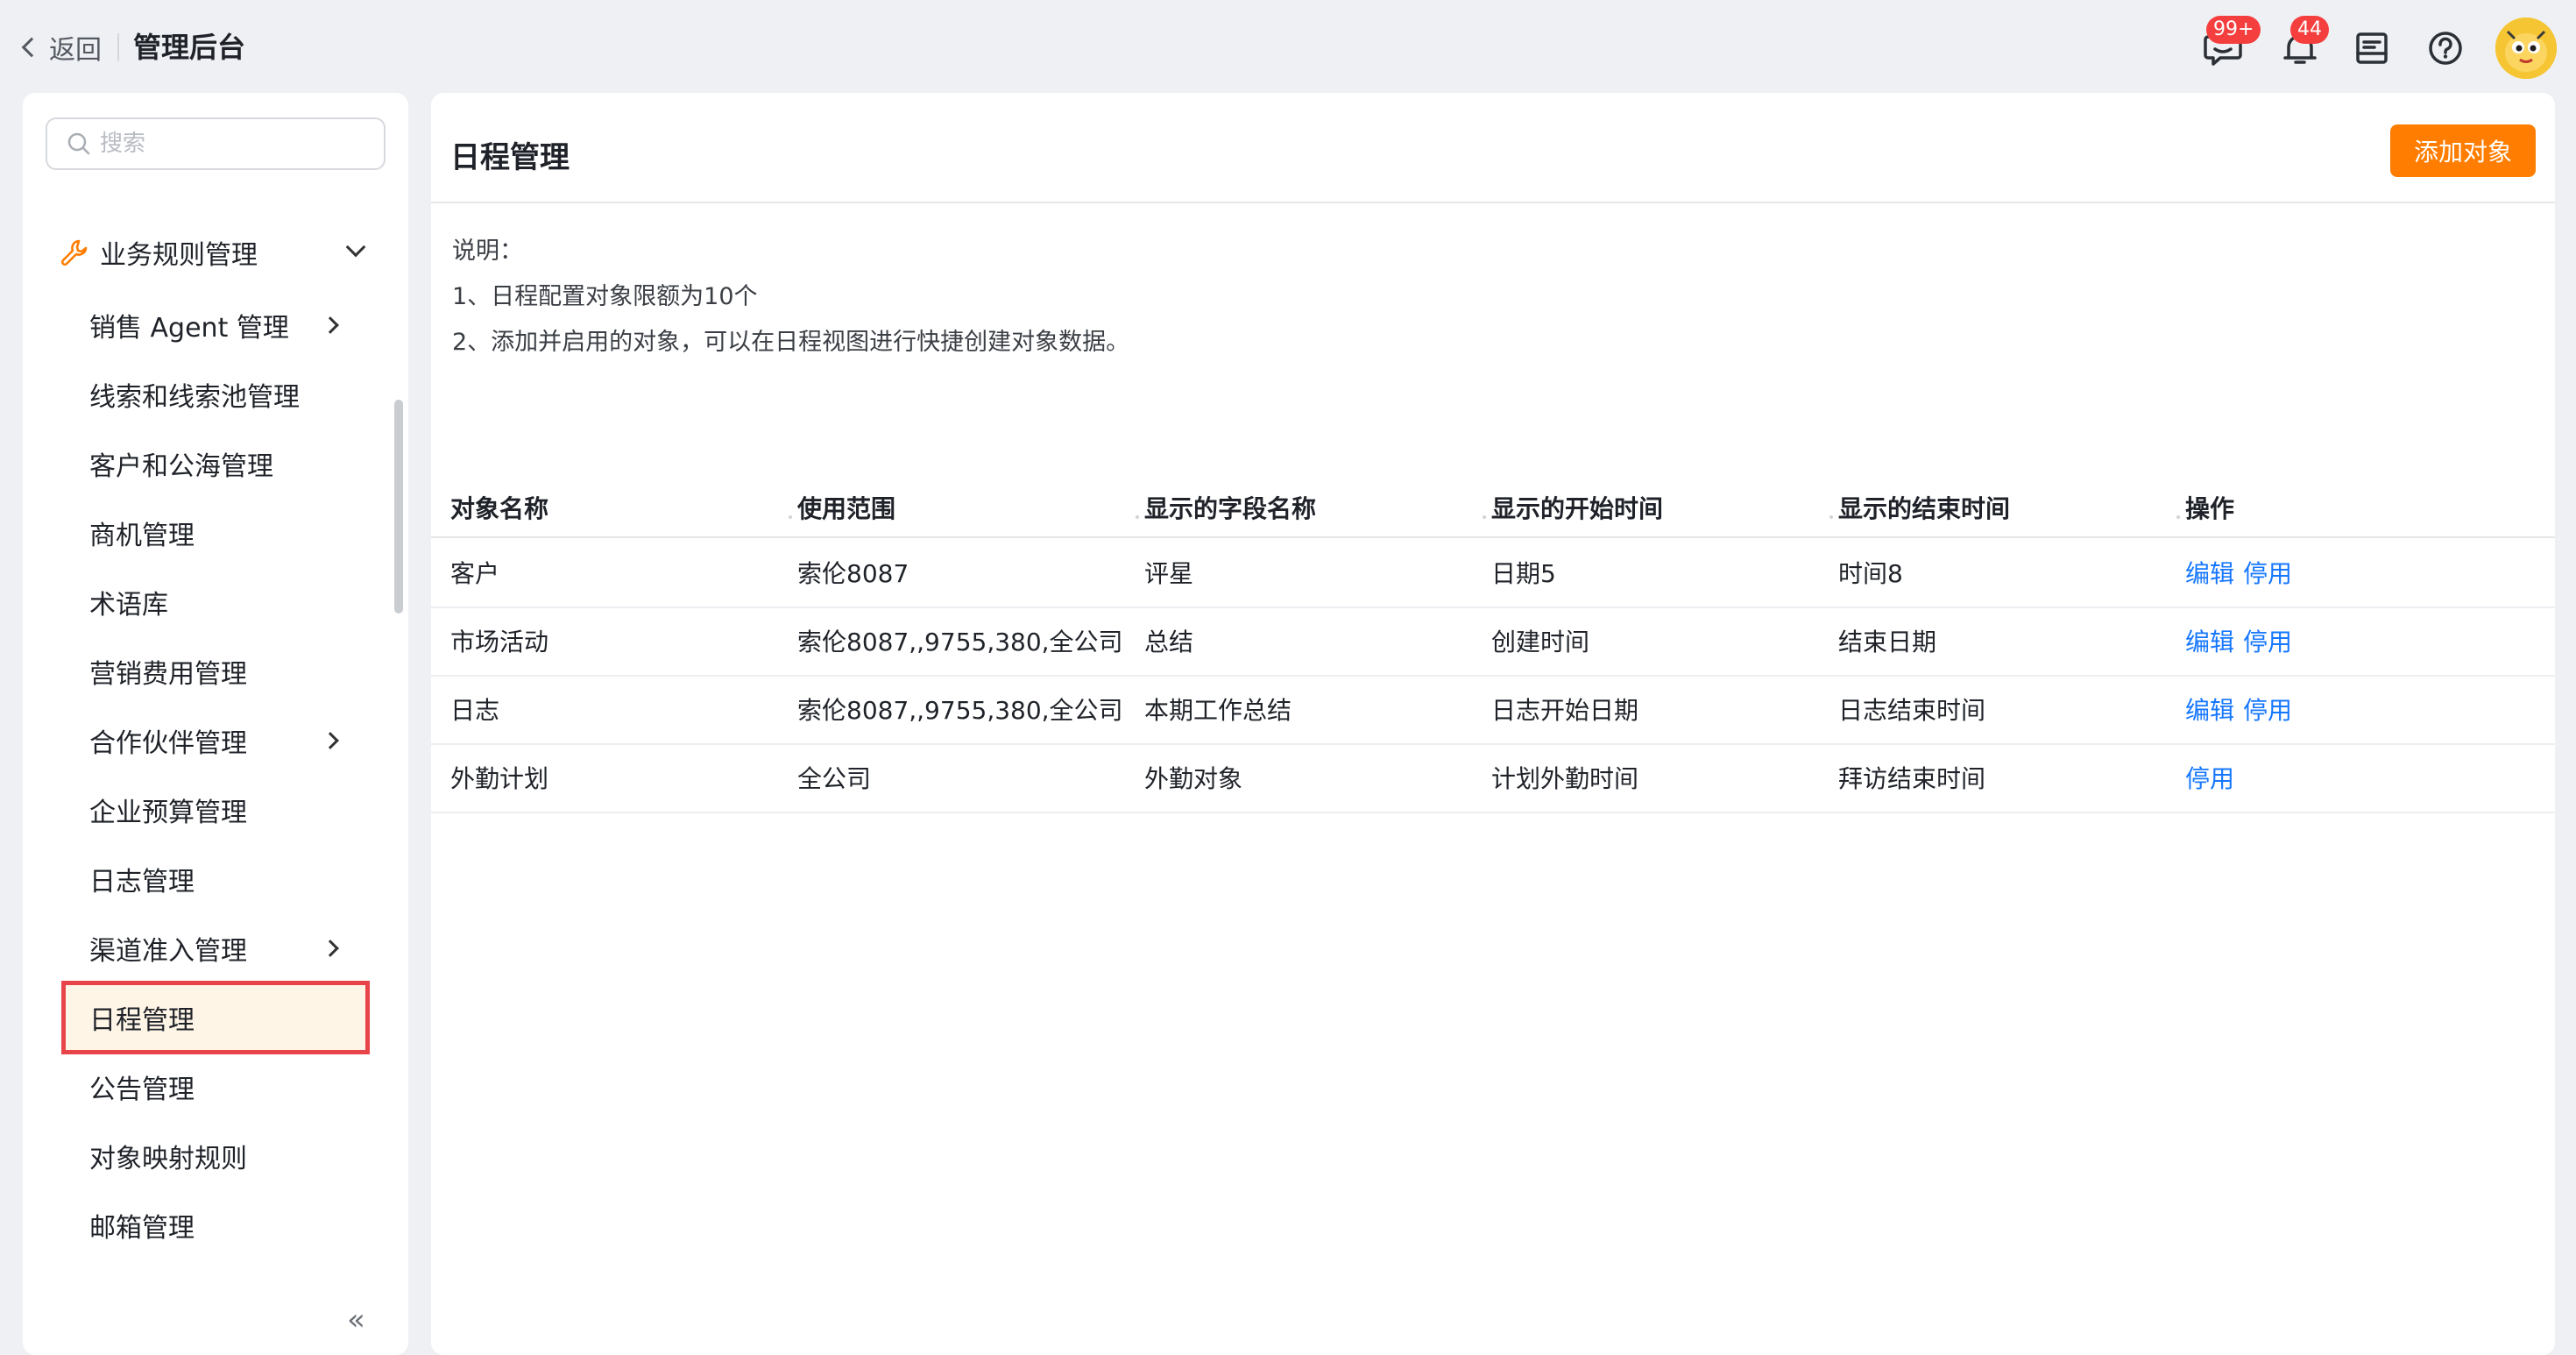 The height and width of the screenshot is (1355, 2576). Describe the element at coordinates (1540, 642) in the screenshot. I see `cell-start: 创建时间` at that location.